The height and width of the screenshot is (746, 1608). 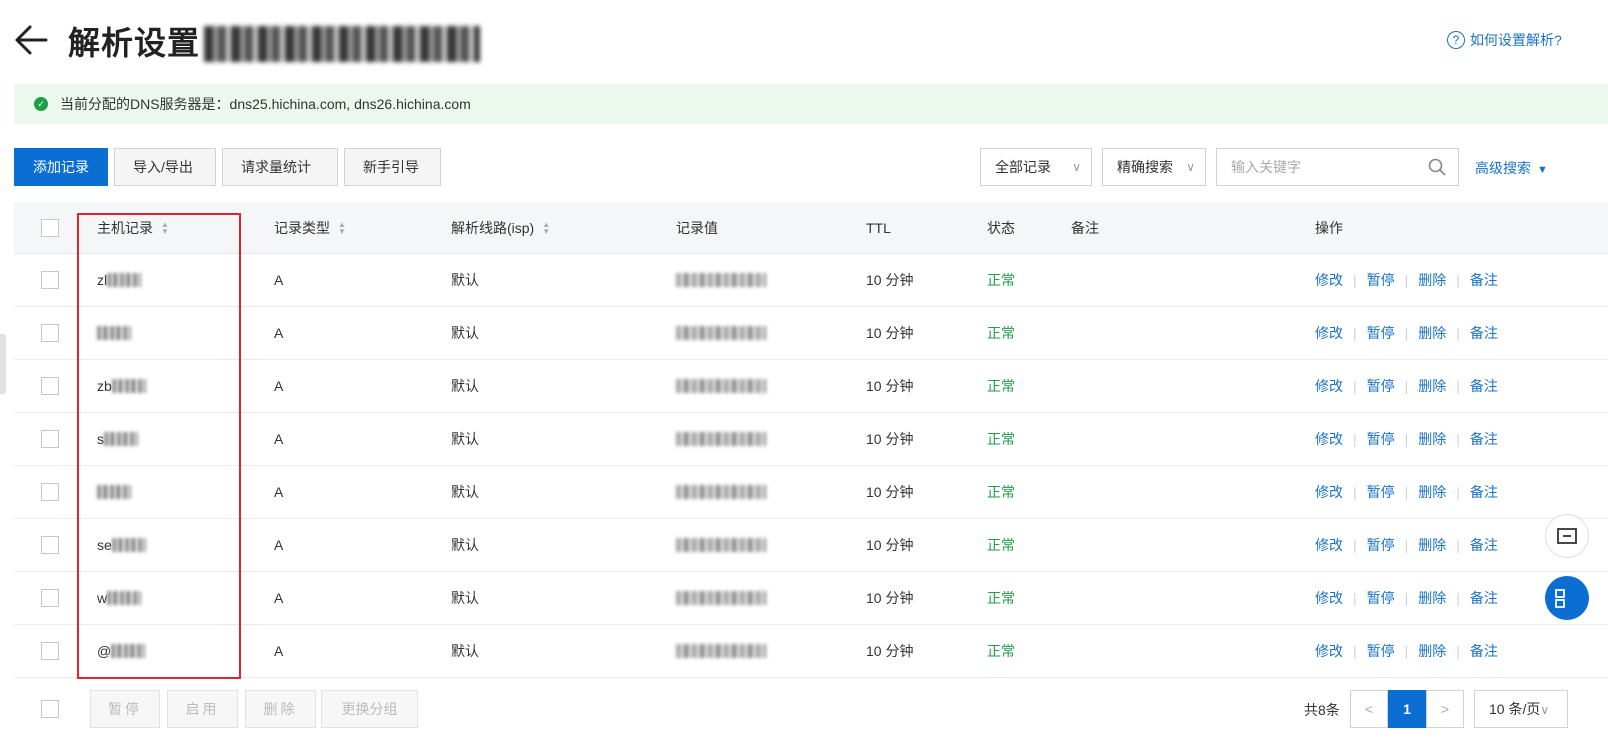 I want to click on table-row: @ A 默认 10 分钟 正常 修改 | 暂停 | 删除 | 备注, so click(x=811, y=651).